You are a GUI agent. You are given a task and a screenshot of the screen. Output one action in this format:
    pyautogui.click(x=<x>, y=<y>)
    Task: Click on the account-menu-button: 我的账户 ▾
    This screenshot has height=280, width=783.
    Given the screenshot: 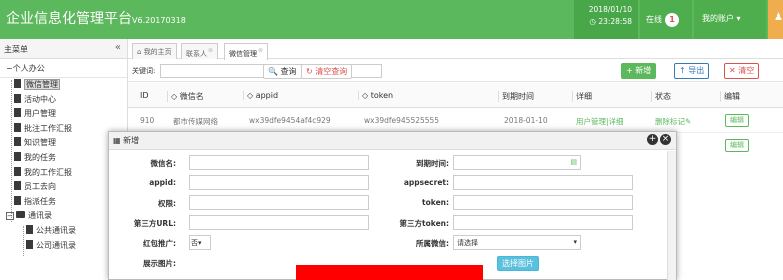 What is the action you would take?
    pyautogui.click(x=730, y=19)
    